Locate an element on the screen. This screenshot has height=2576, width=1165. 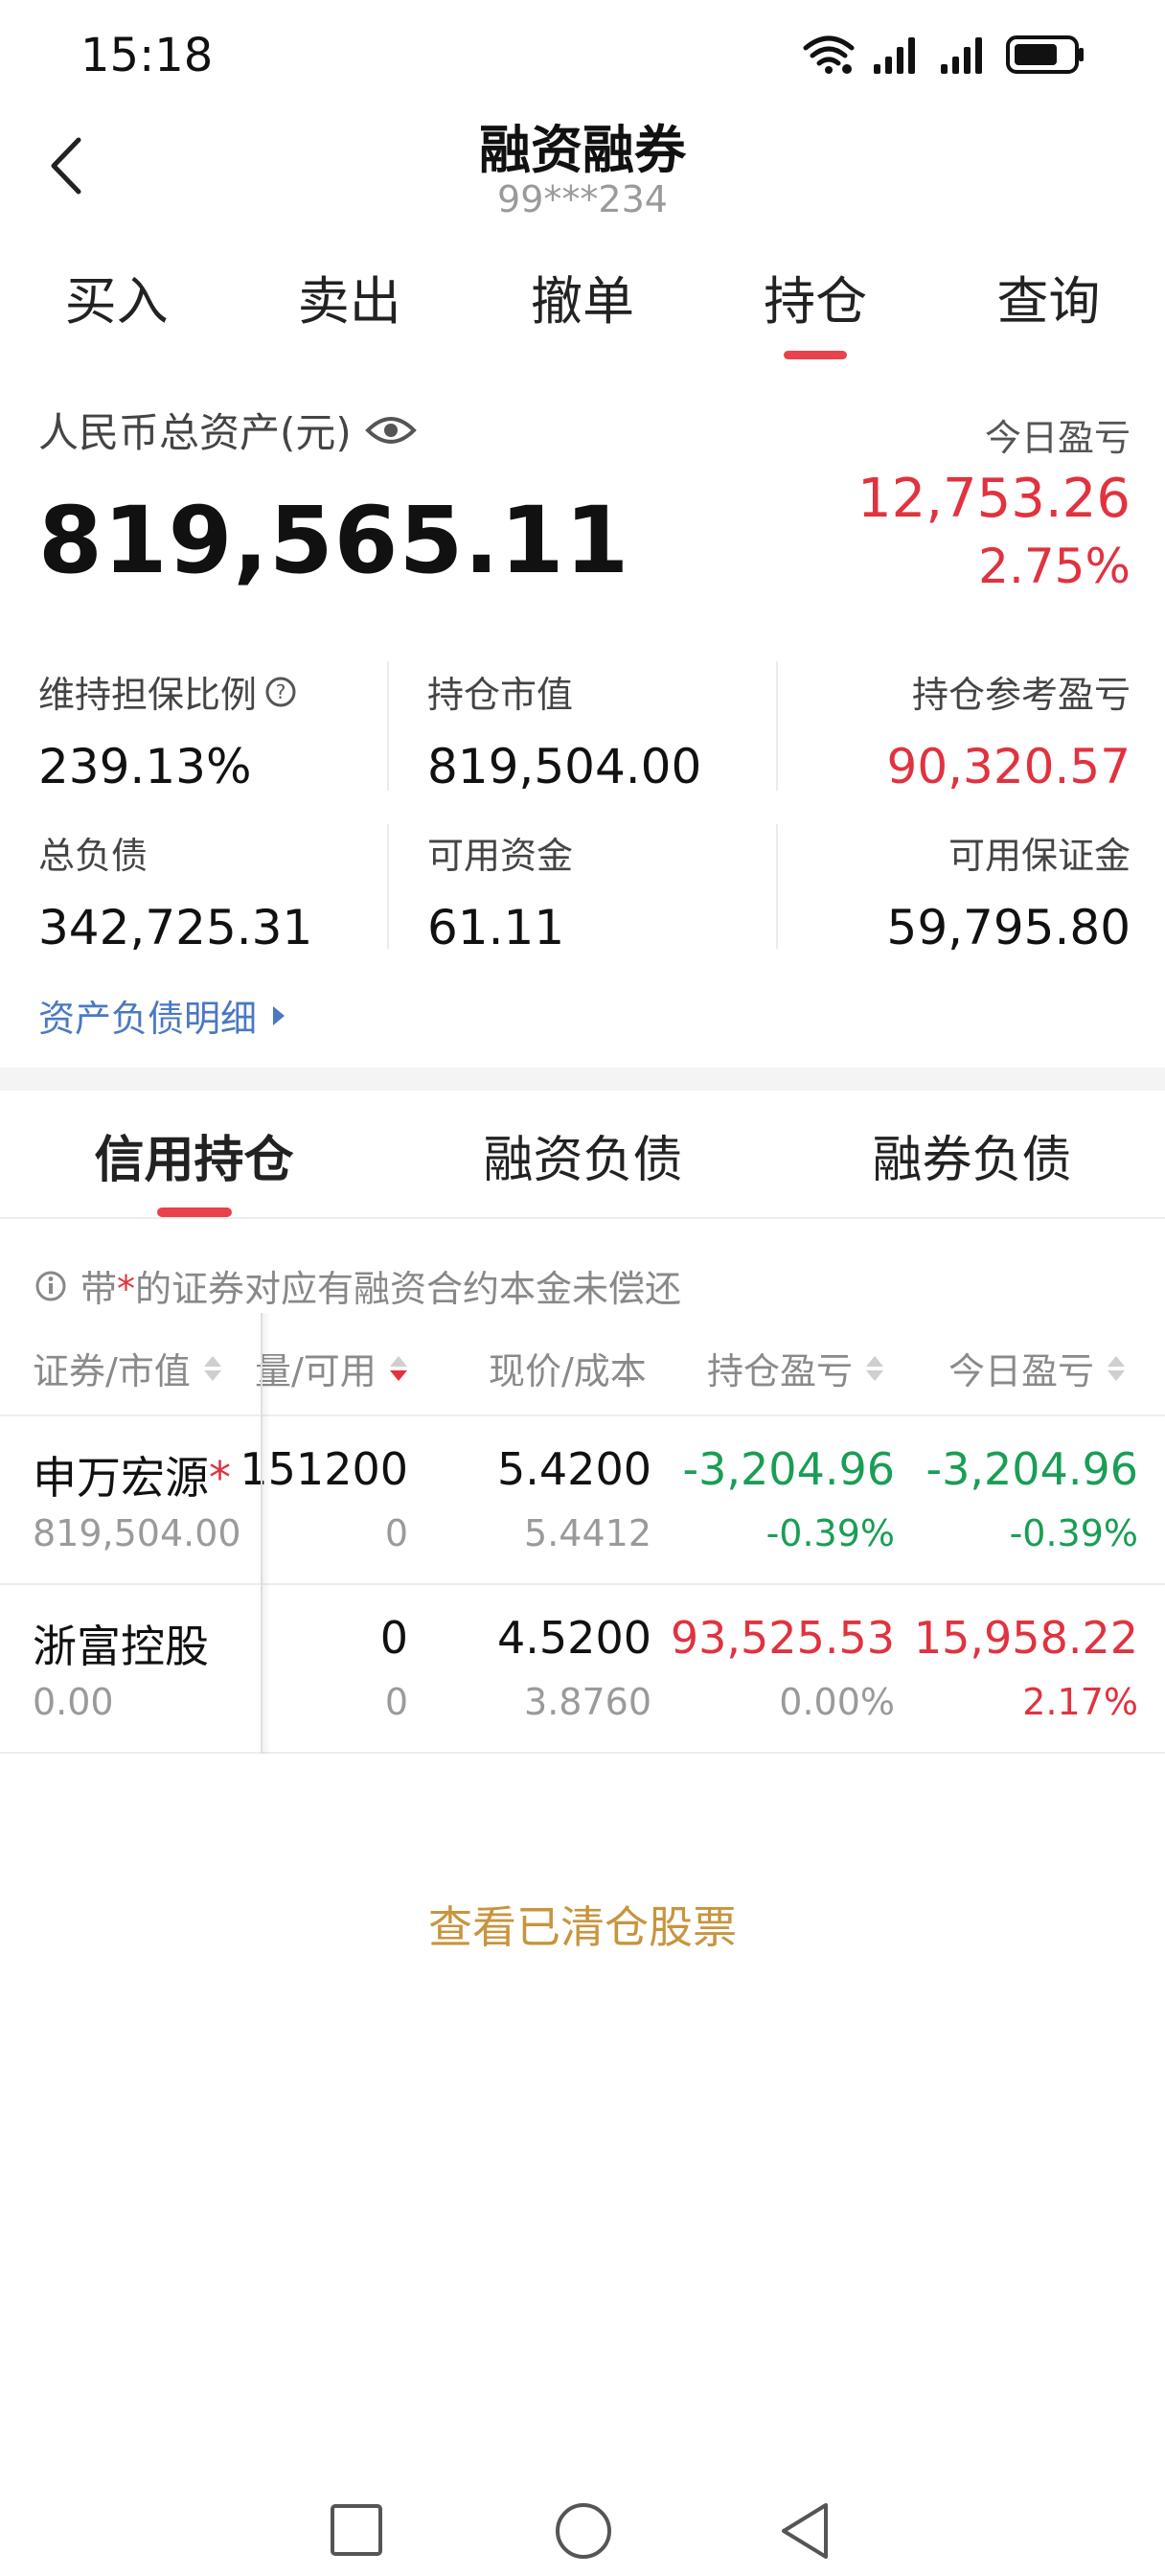
security-name: 申万宏源* is located at coordinates (132, 1474).